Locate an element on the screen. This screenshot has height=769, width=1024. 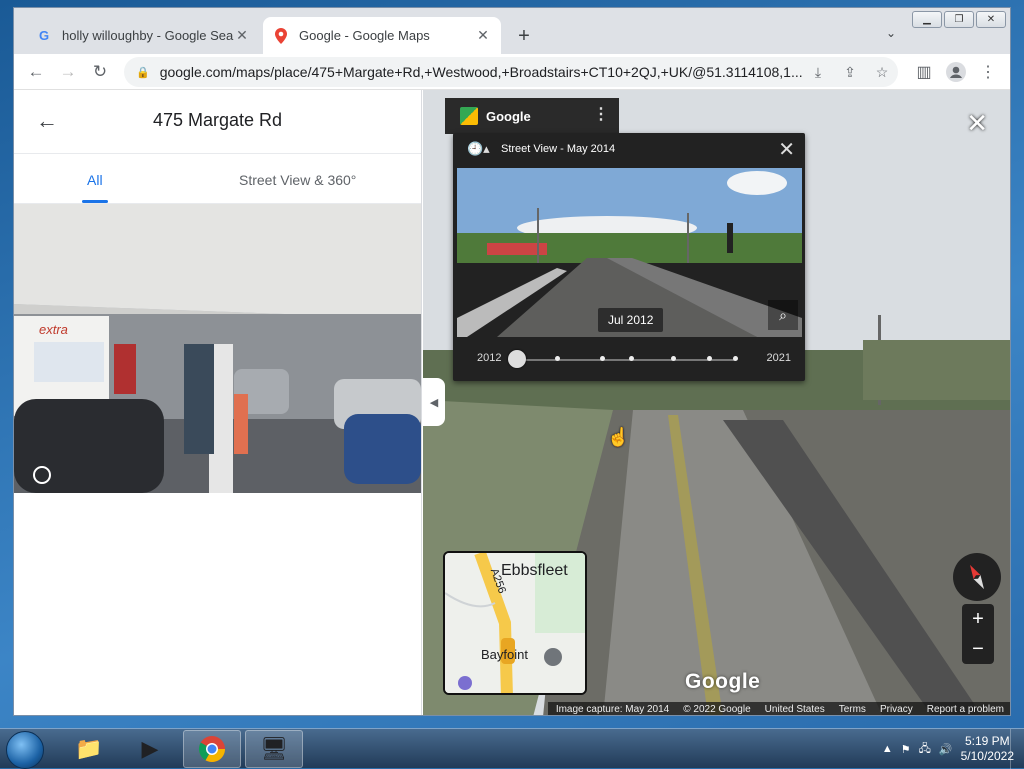
reload-icon: ↻ is located at coordinates (100, 72).